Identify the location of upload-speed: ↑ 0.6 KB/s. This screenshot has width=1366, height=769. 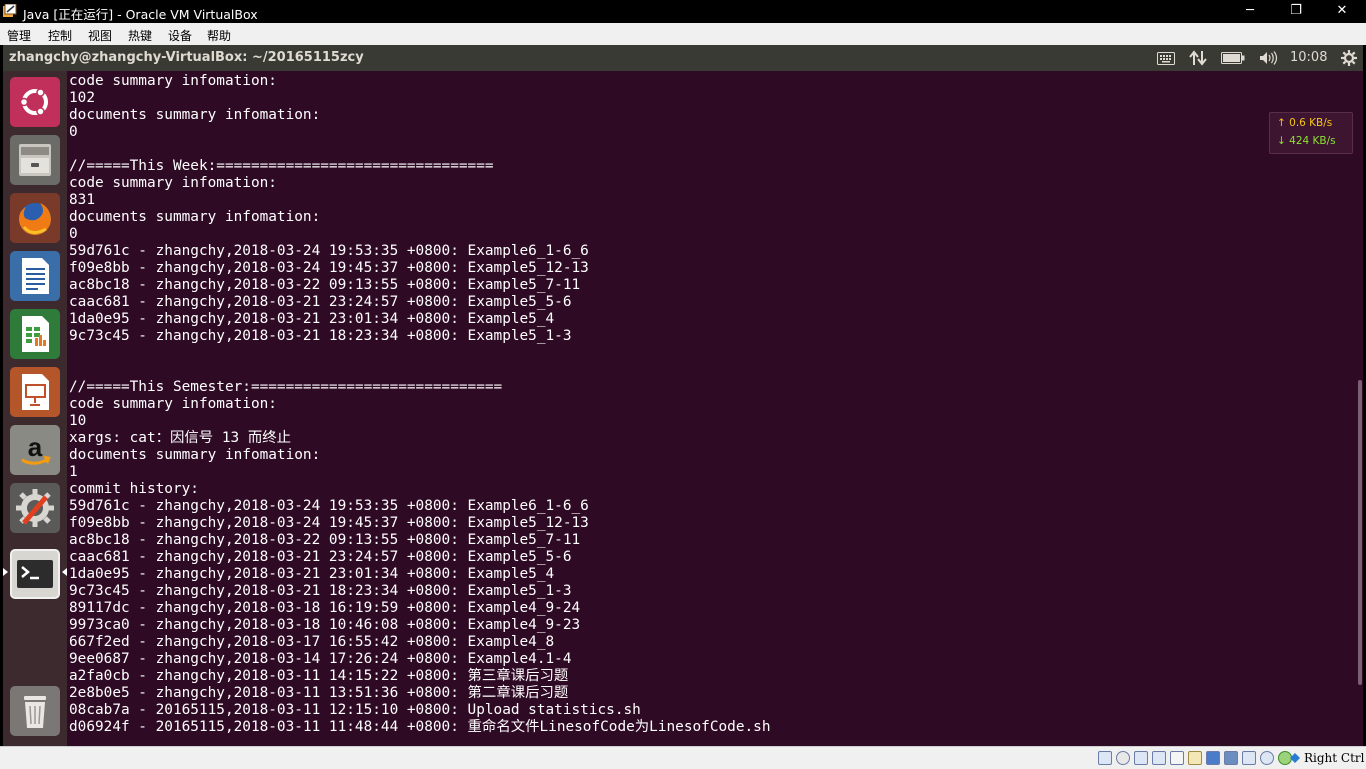
(1305, 123).